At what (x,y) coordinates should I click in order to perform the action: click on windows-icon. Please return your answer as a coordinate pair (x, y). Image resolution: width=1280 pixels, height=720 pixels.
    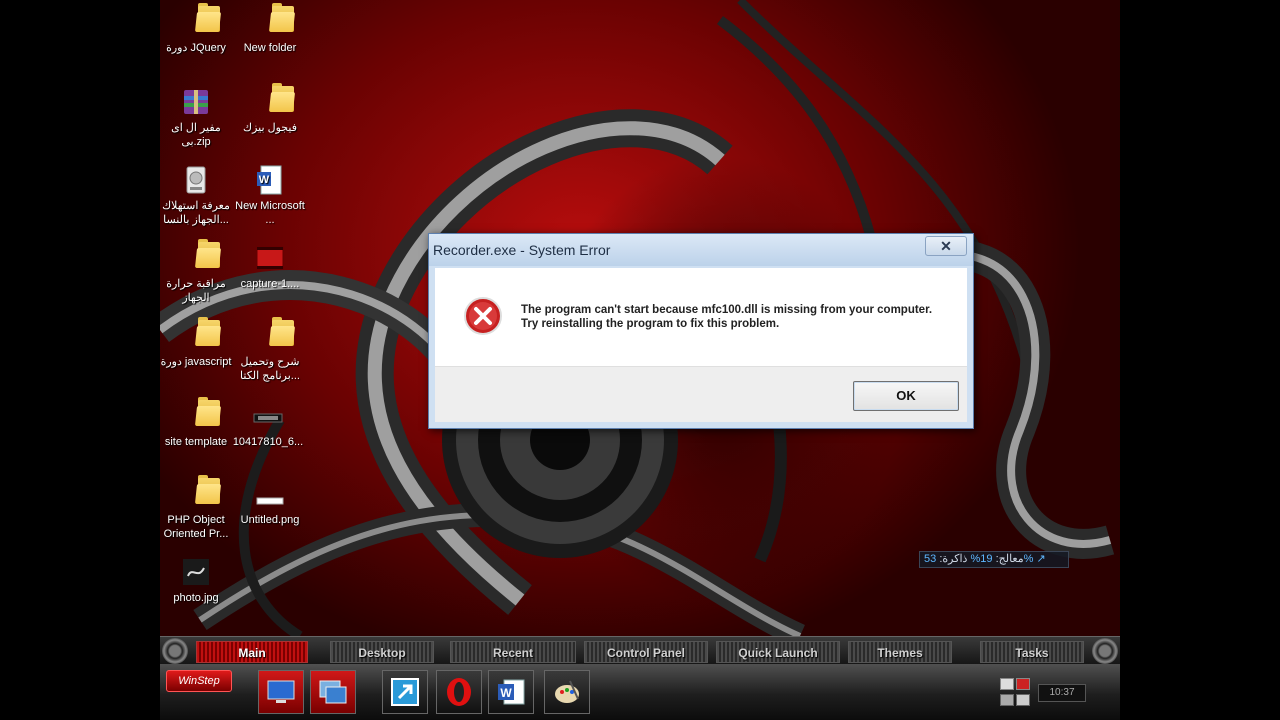
    Looking at the image, I should click on (333, 692).